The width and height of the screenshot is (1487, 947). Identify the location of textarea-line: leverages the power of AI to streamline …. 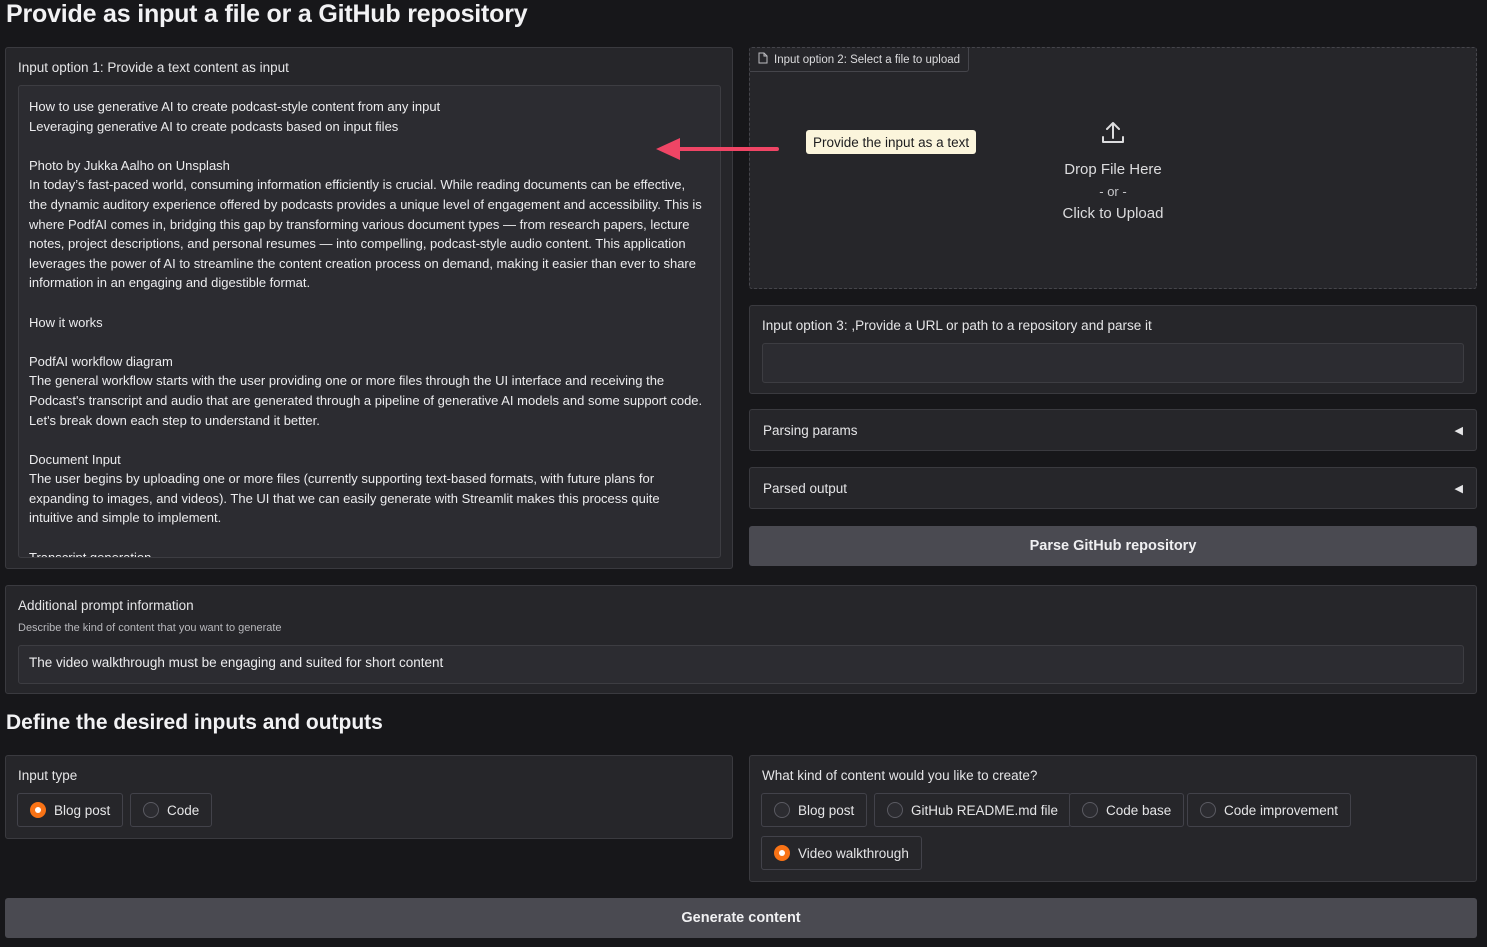
(362, 263).